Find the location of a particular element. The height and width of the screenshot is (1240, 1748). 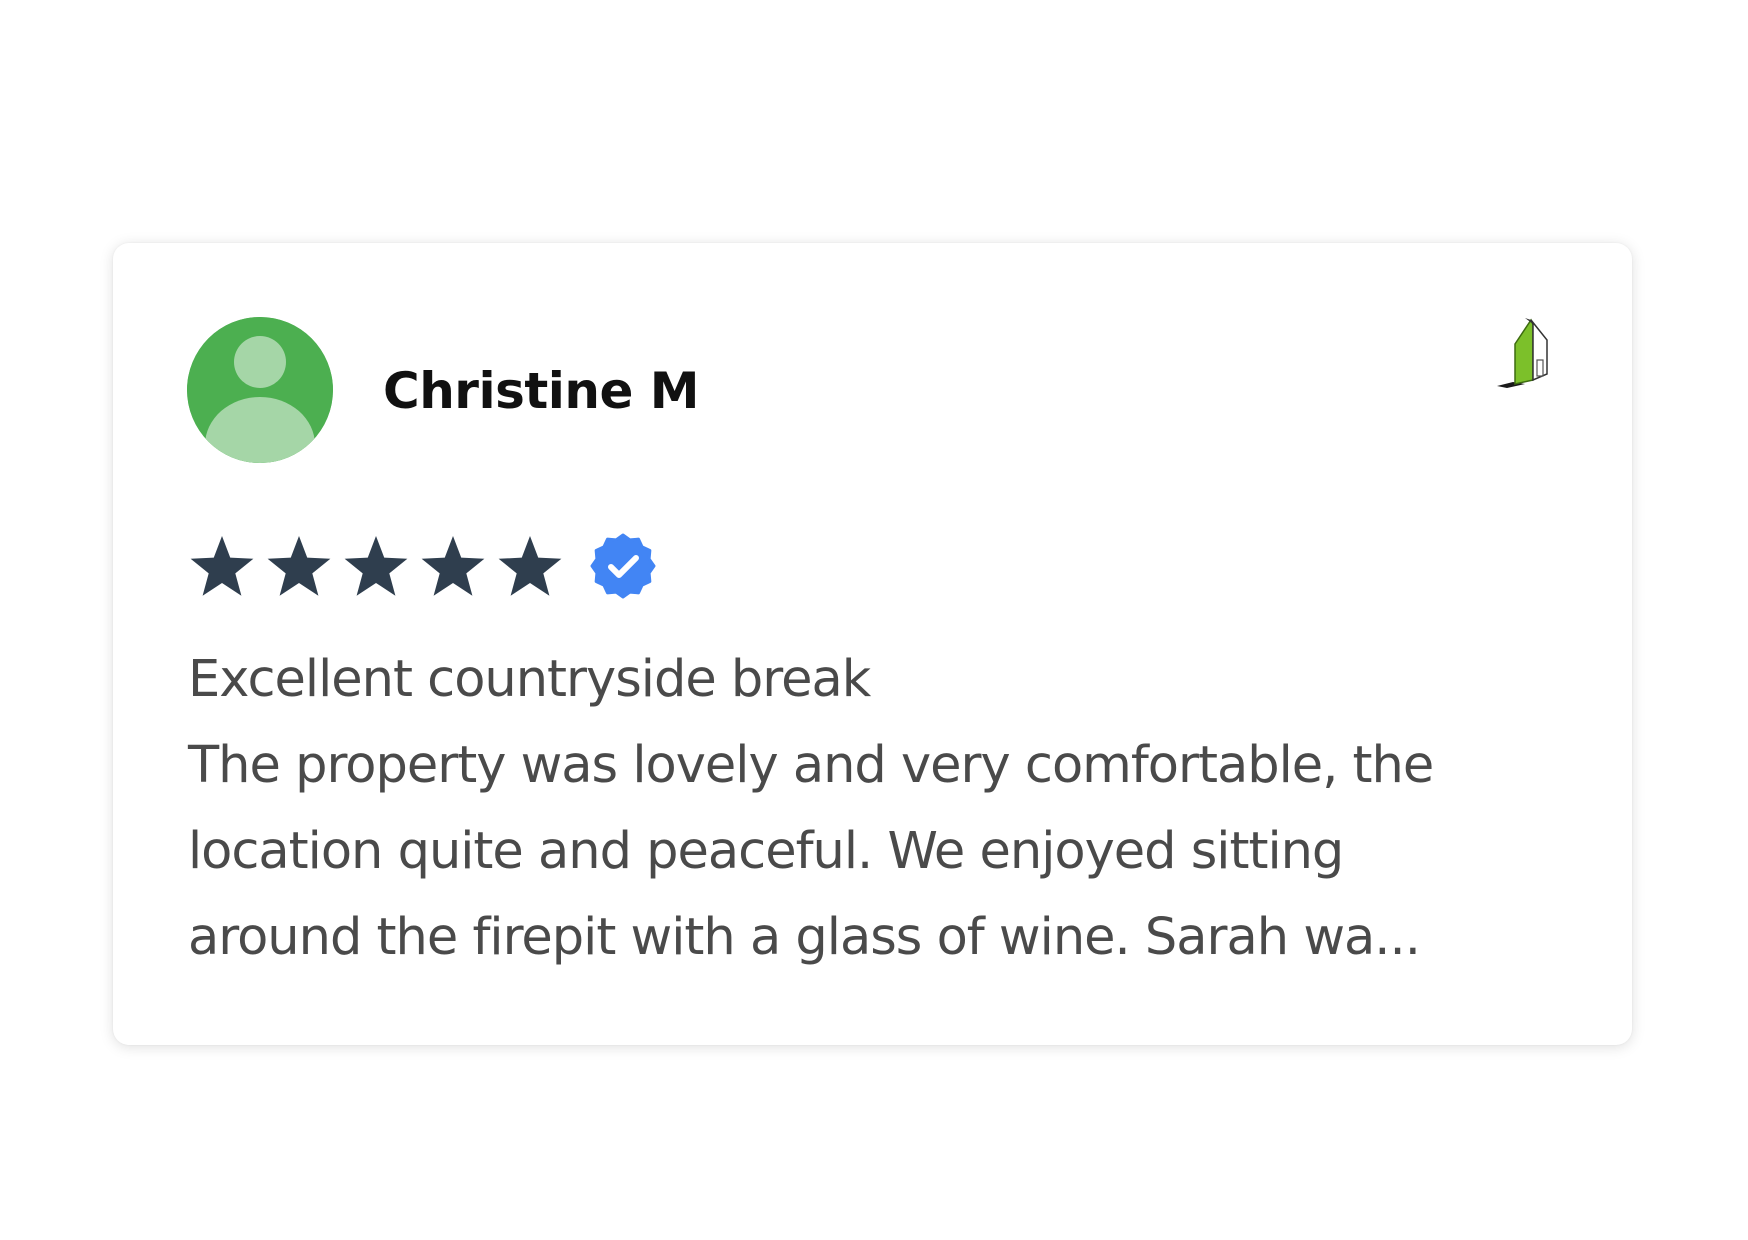

person-placeholder-icon is located at coordinates (260, 390).